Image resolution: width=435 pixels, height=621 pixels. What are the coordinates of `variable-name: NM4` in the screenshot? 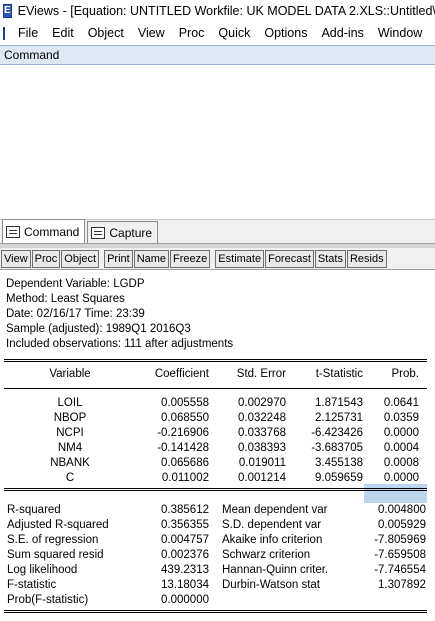 It's located at (70, 448).